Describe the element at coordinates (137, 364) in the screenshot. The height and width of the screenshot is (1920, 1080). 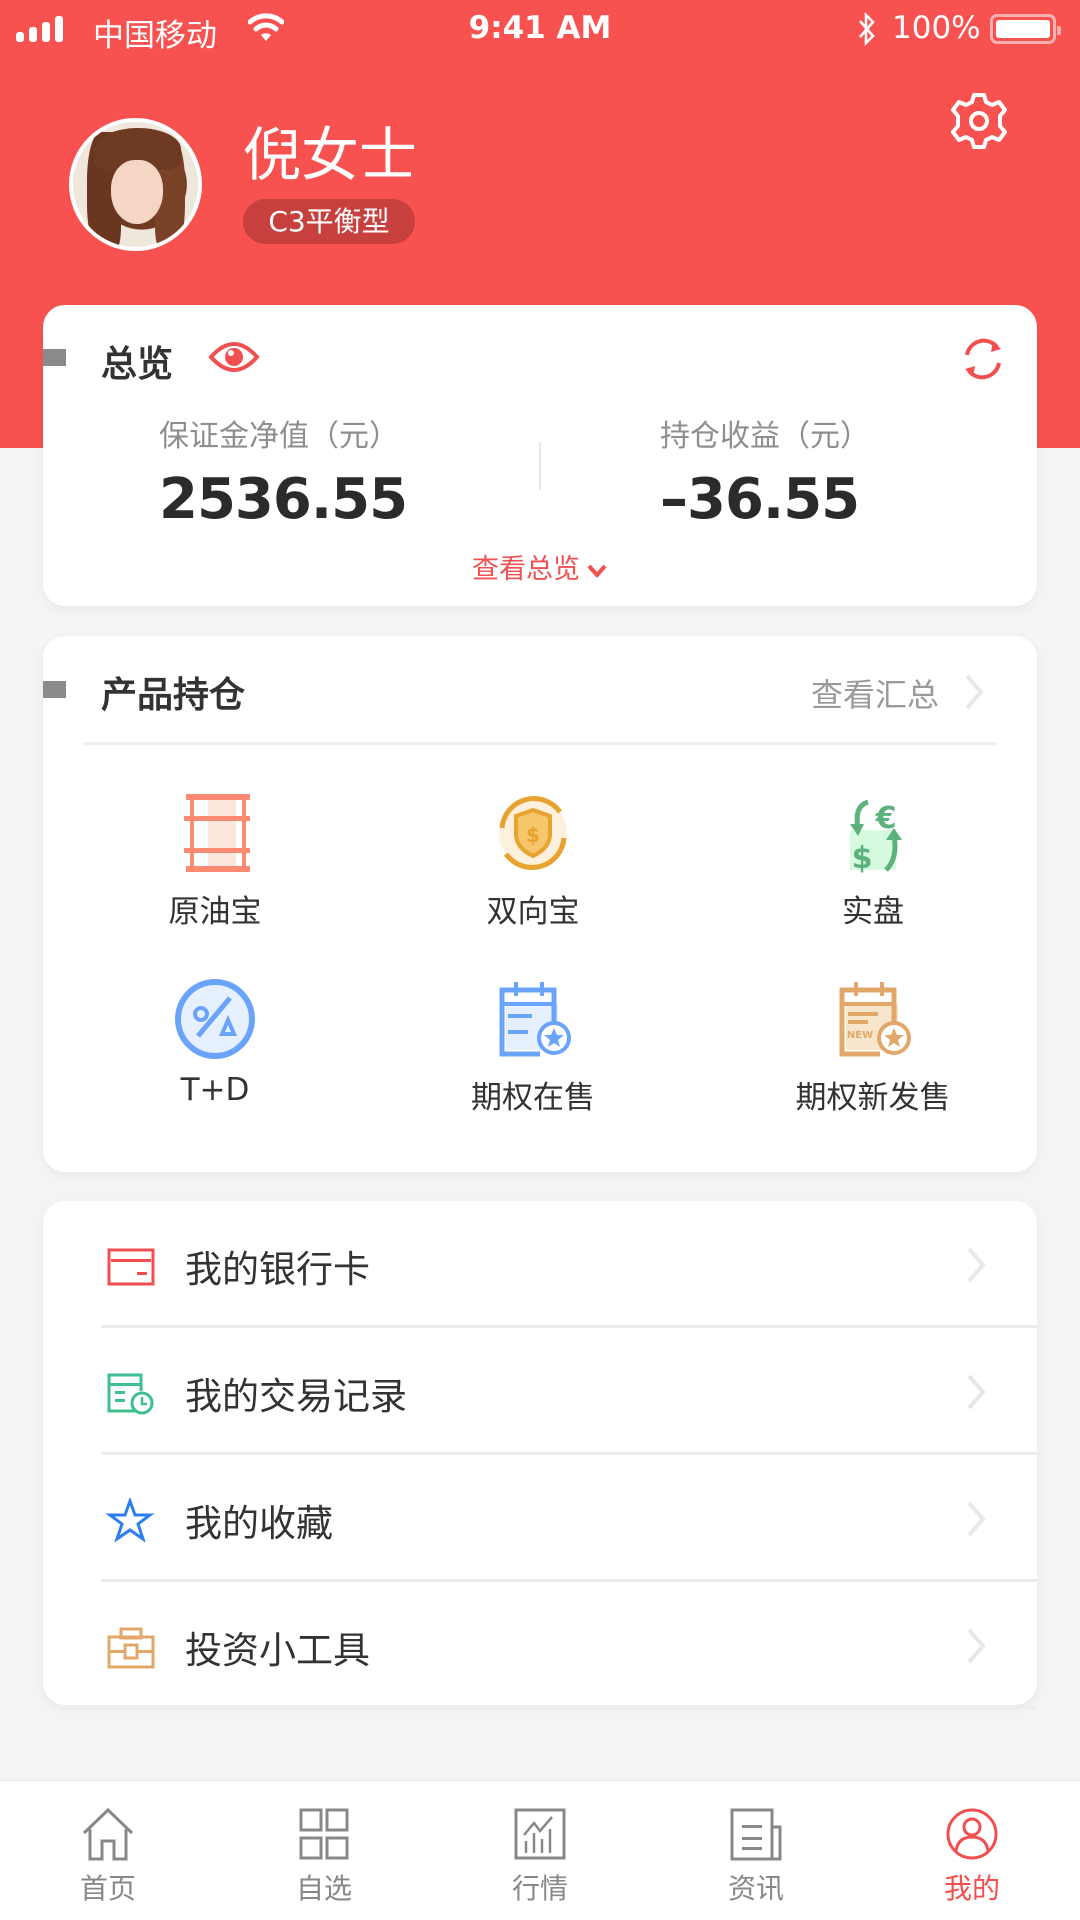
I see `overview-title: 总览` at that location.